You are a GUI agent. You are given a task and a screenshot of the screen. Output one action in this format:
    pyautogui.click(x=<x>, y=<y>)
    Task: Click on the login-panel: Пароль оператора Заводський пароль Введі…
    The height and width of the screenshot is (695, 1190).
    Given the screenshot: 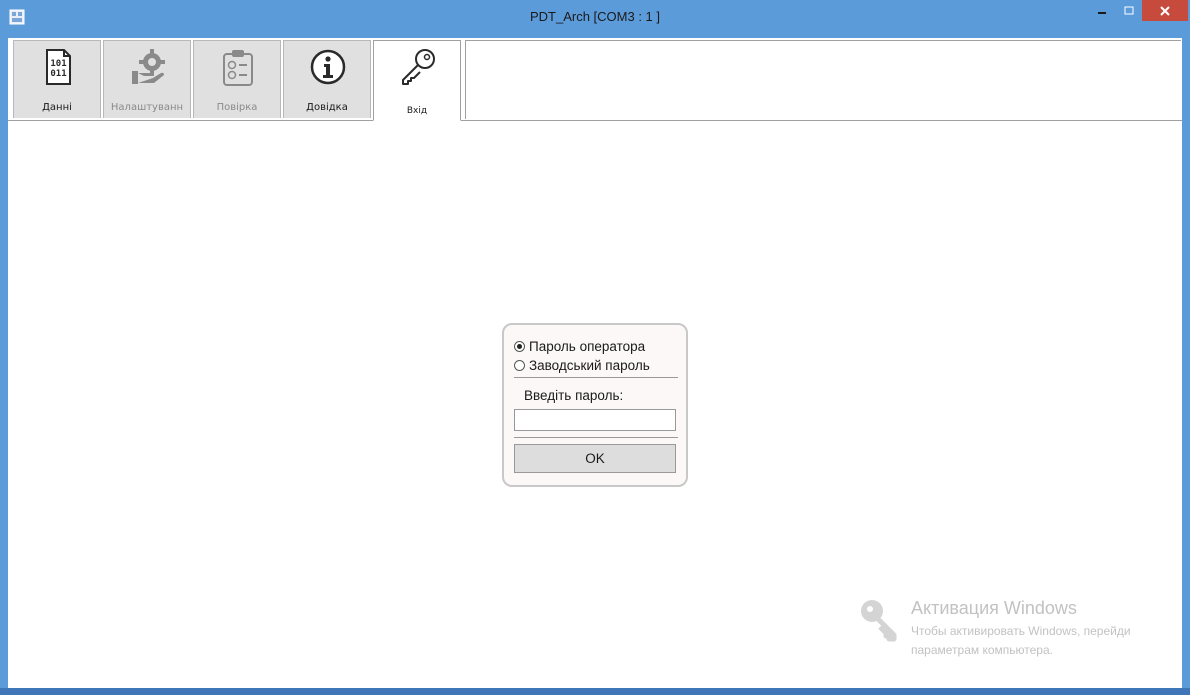 What is the action you would take?
    pyautogui.click(x=595, y=405)
    